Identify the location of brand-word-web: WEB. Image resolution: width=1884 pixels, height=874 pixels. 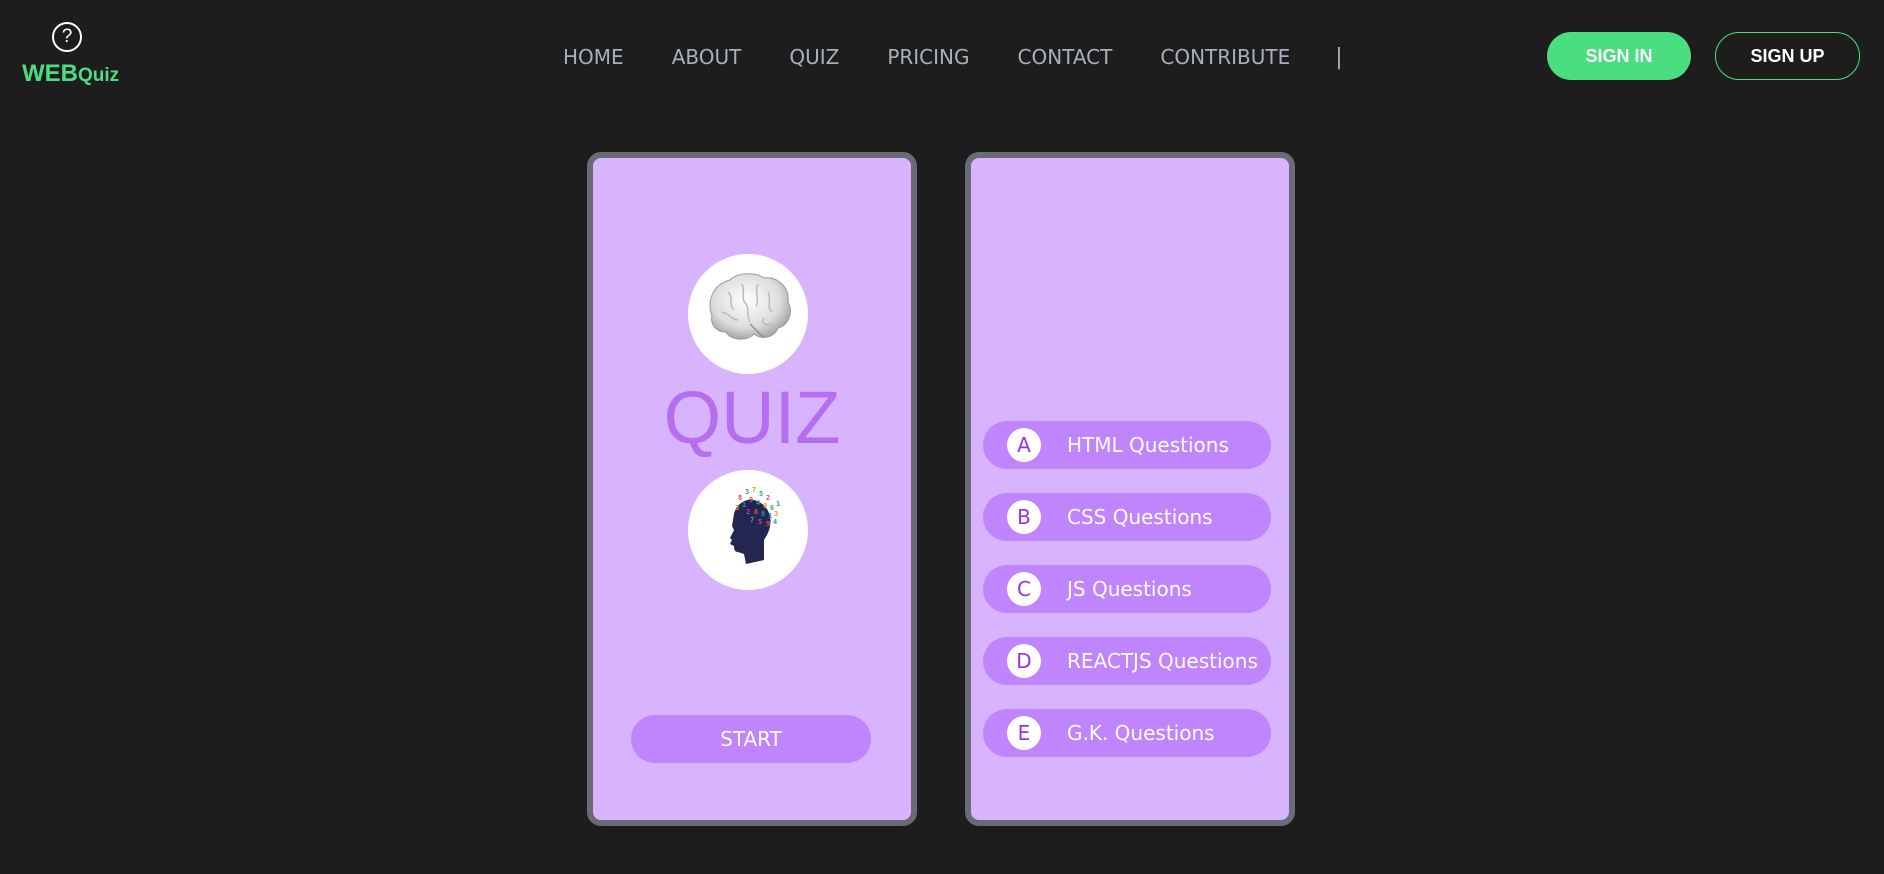
(50, 73).